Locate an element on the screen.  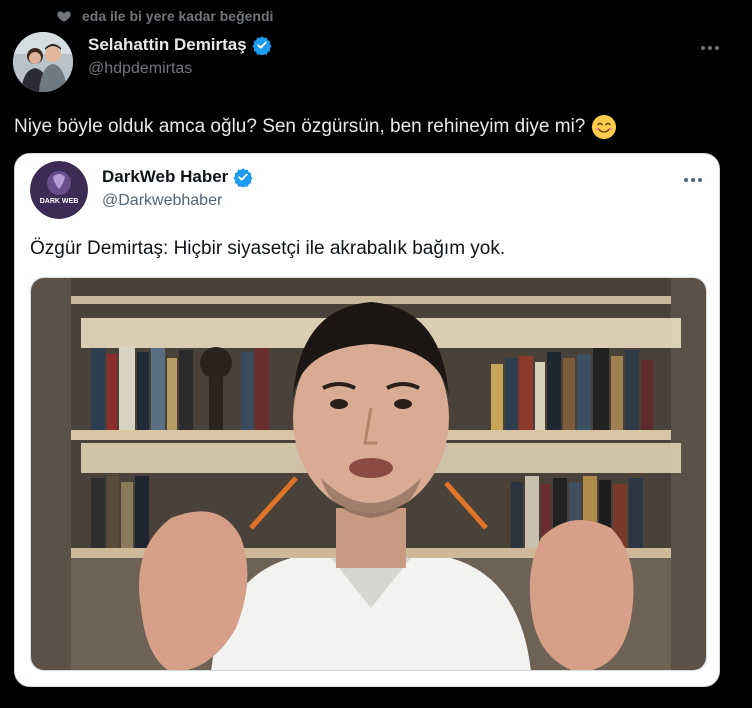
more-options-icon is located at coordinates (710, 48).